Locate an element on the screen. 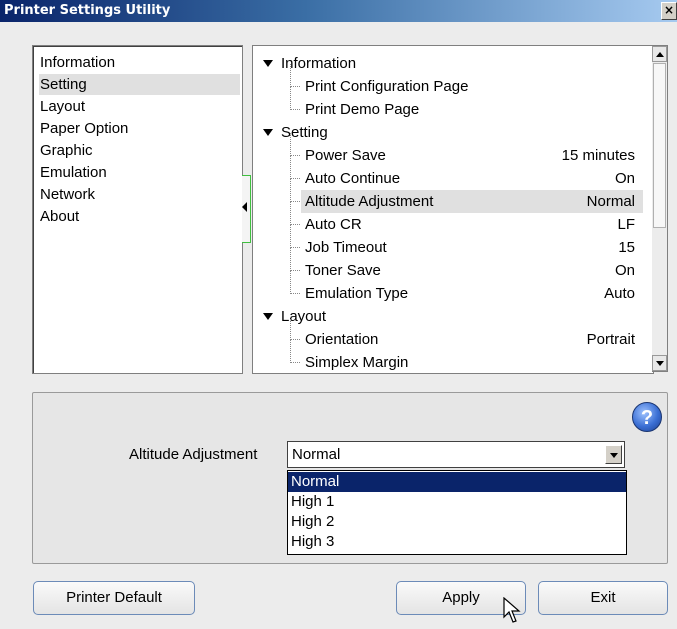 This screenshot has height=629, width=677. tree-item-value: Auto is located at coordinates (619, 293).